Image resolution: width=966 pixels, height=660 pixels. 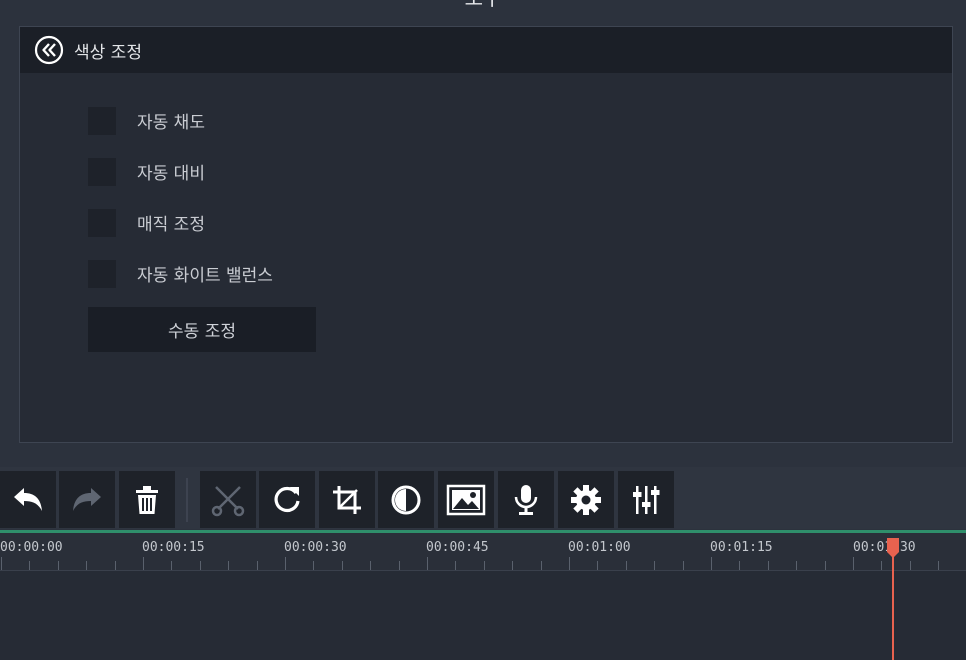 What do you see at coordinates (884, 547) in the screenshot?
I see `timecode-label: 00:01:30` at bounding box center [884, 547].